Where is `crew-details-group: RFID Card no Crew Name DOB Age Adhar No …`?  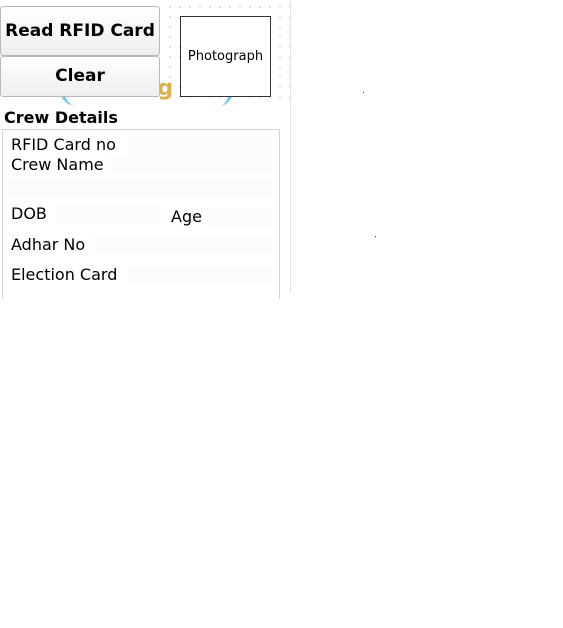
crew-details-group: RFID Card no Crew Name DOB Age Adhar No … is located at coordinates (141, 214).